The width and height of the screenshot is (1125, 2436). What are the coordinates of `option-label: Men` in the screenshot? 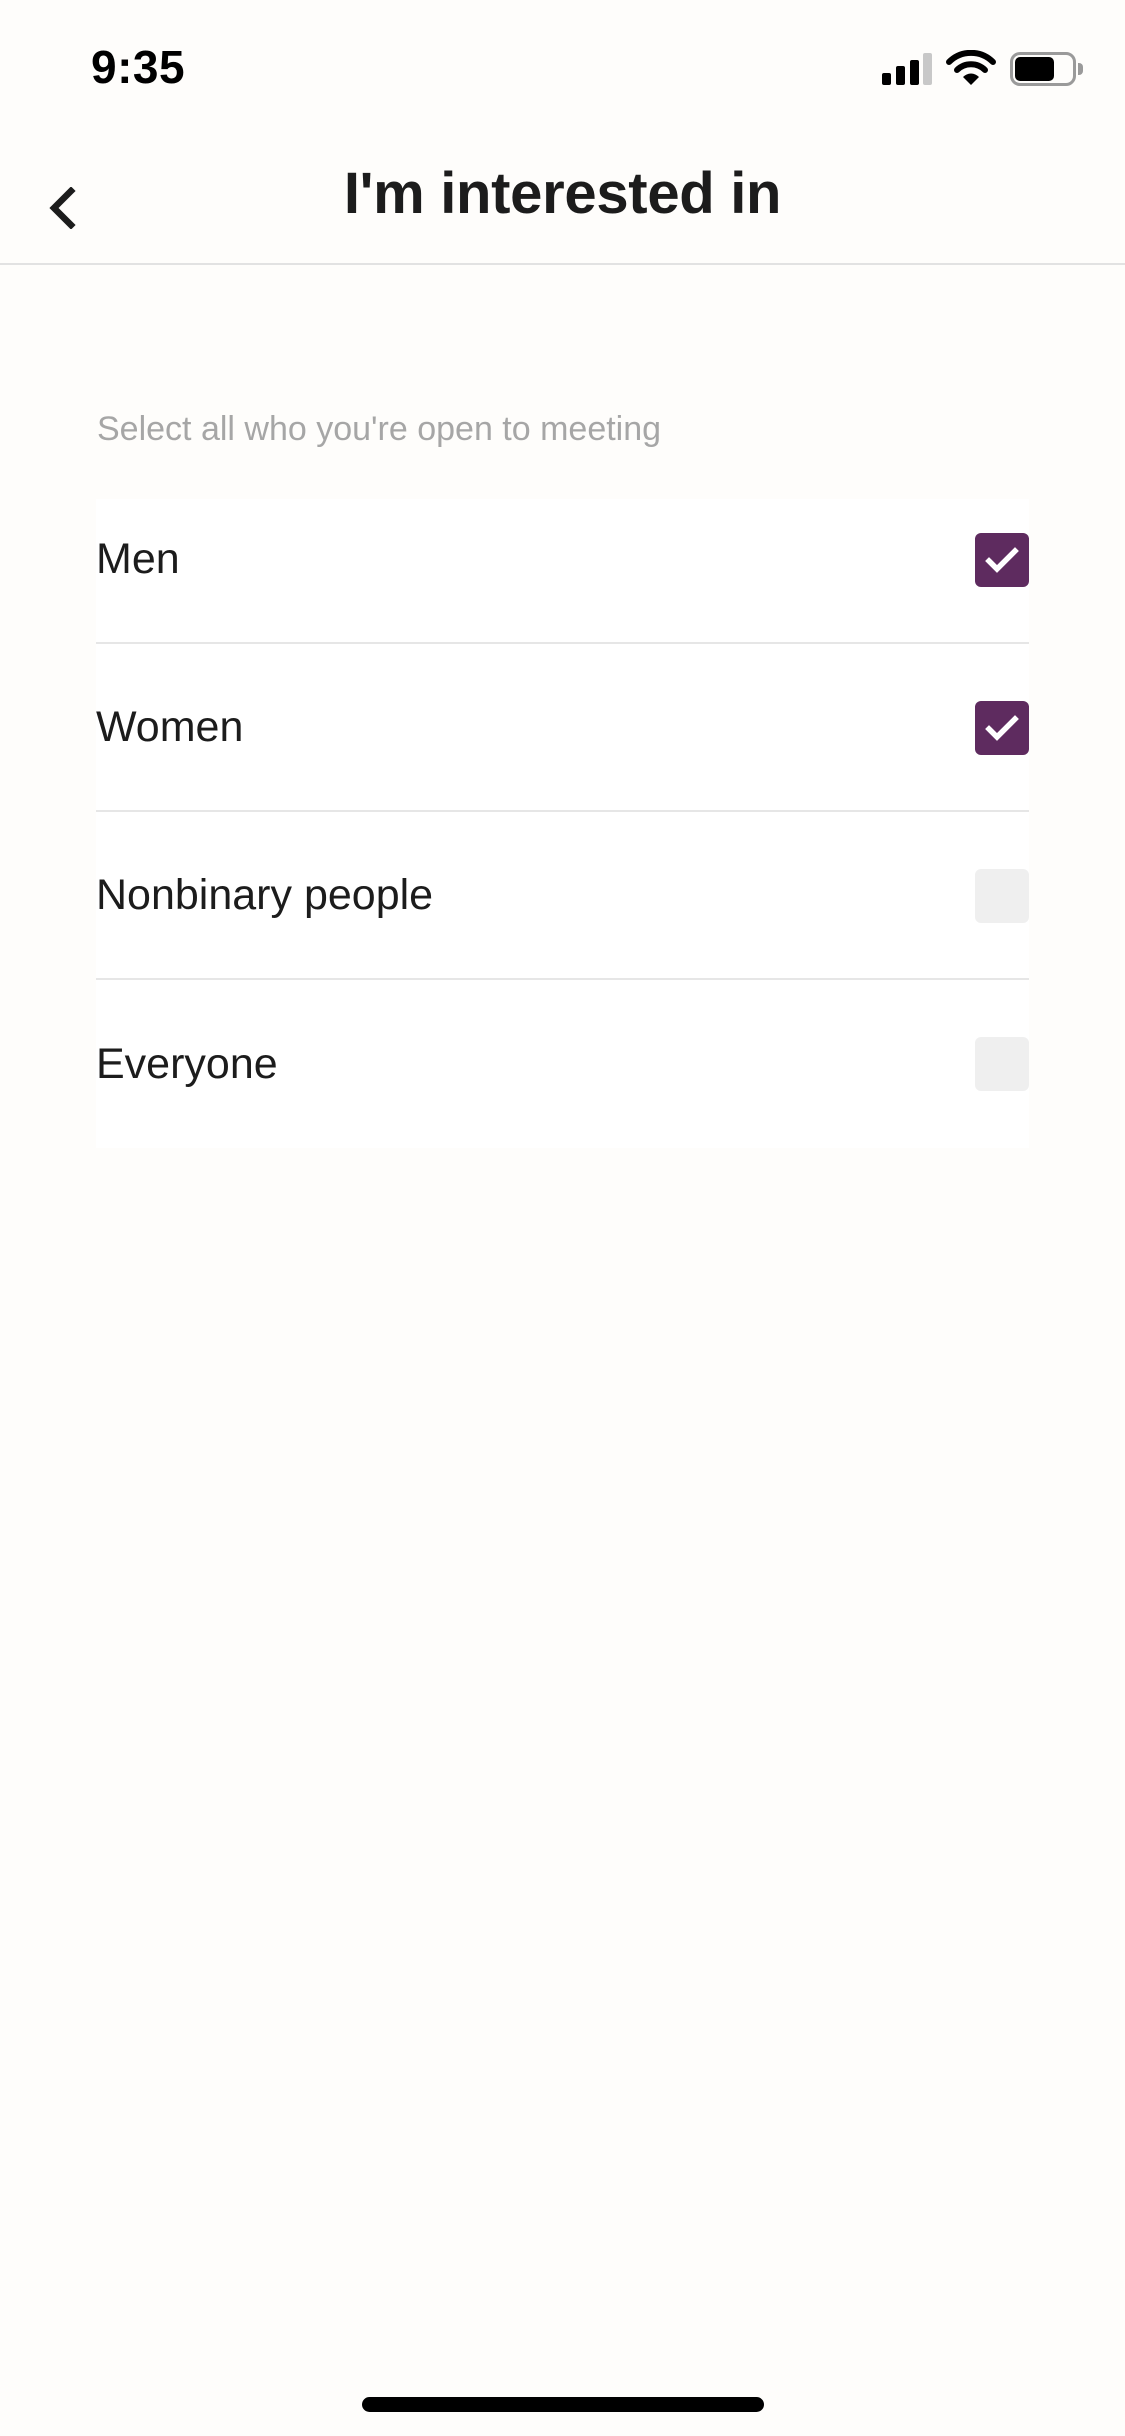 It's located at (138, 559).